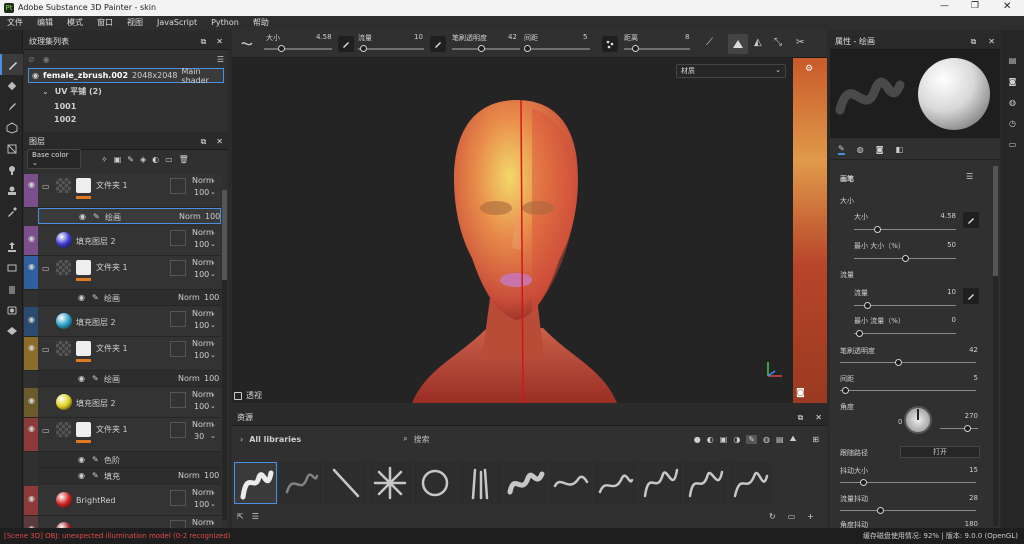 This screenshot has width=1024, height=544. What do you see at coordinates (11, 64) in the screenshot?
I see `paint-brush-tool` at bounding box center [11, 64].